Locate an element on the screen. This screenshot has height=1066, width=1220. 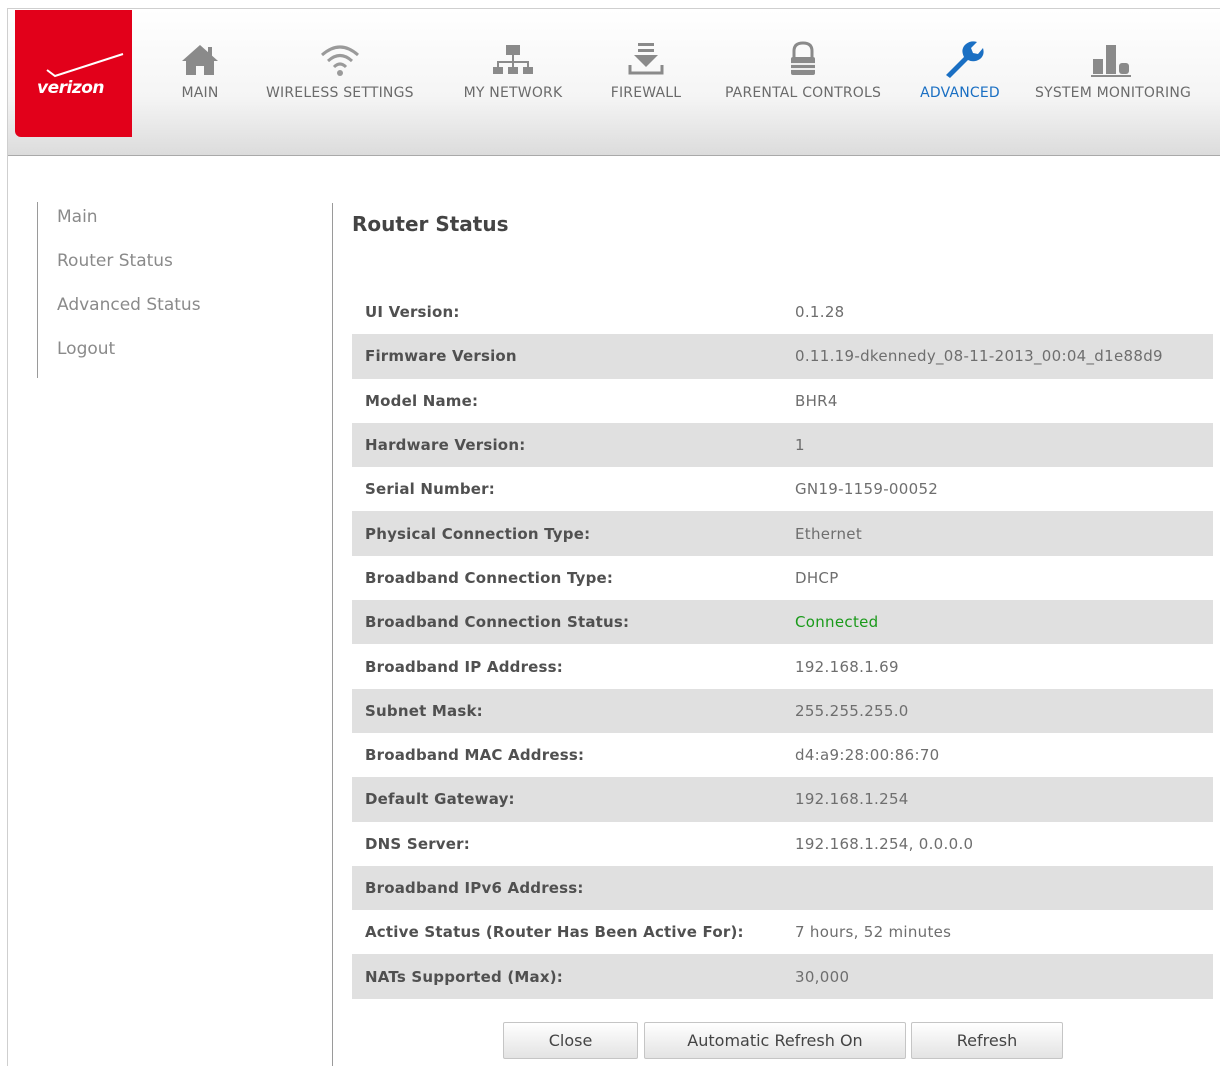
nav-my-network: MY NETWORK is located at coordinates (513, 70).